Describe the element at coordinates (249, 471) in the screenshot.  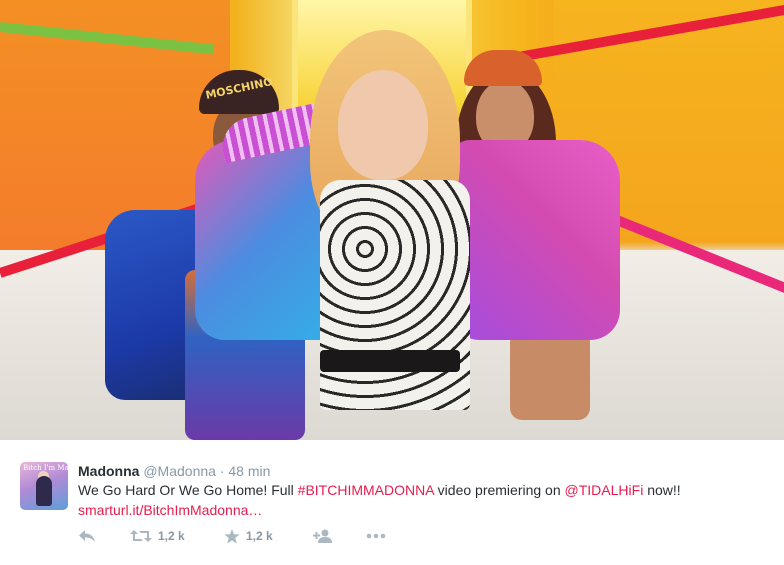
I see `tweet-timestamp: 48 min` at that location.